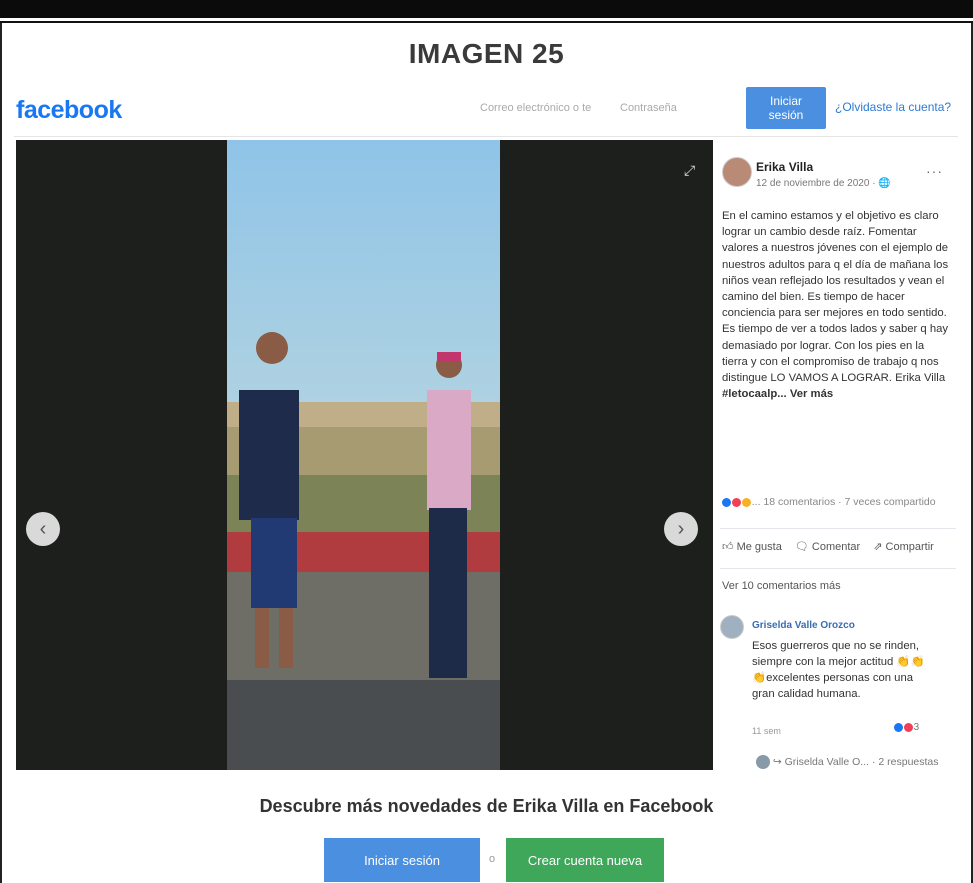 This screenshot has height=883, width=973. I want to click on care-reaction-icon, so click(746, 502).